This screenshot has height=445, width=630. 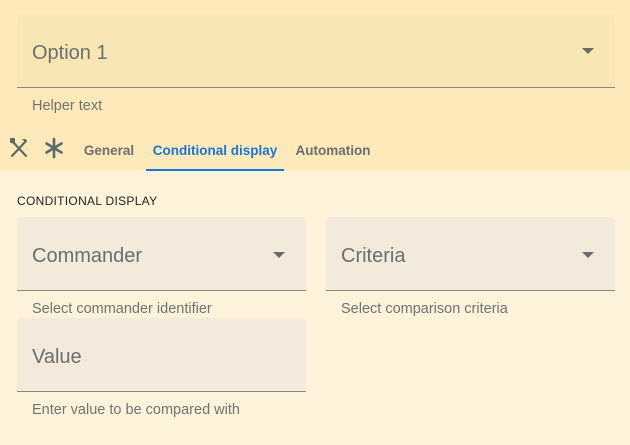 I want to click on active-tab-indicator, so click(x=215, y=170).